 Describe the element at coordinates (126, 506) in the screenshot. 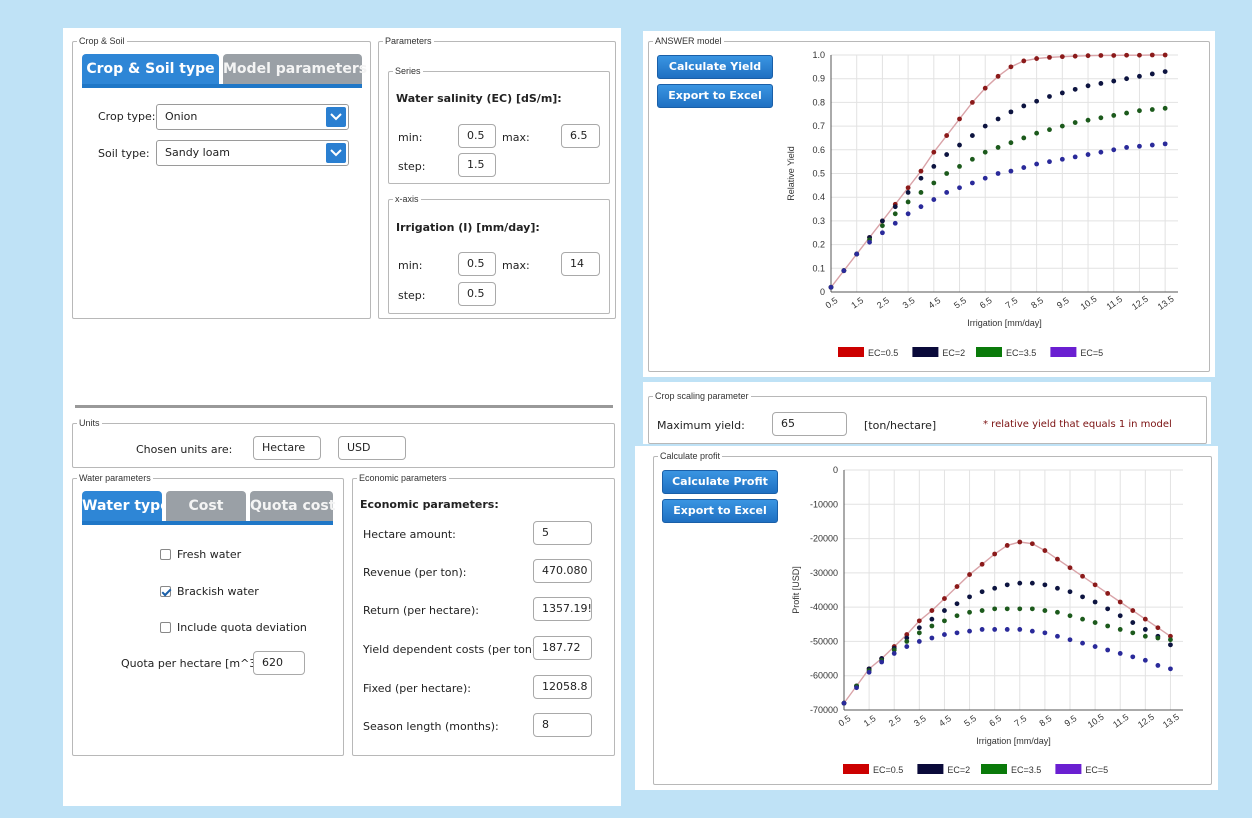

I see `tab-water-type: Water type` at that location.